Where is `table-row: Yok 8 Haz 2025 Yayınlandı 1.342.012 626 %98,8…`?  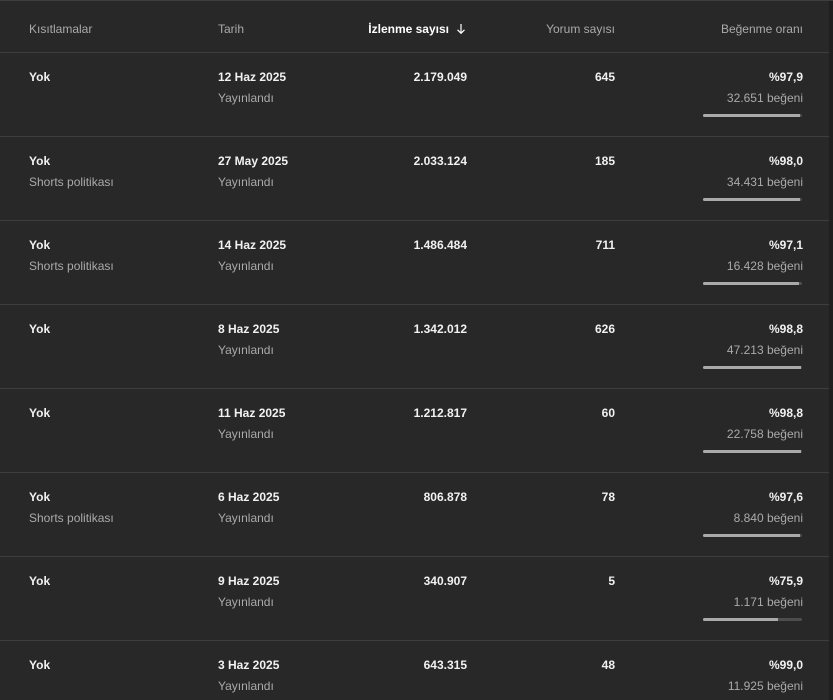 table-row: Yok 8 Haz 2025 Yayınlandı 1.342.012 626 %98,8… is located at coordinates (416, 347).